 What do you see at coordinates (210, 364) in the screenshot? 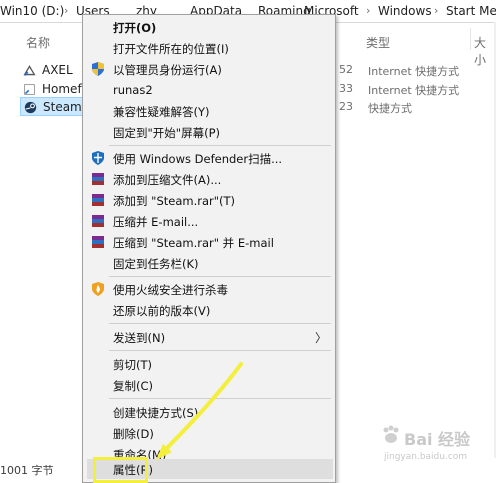
I see `menu-item-cut: 剪切(T)` at bounding box center [210, 364].